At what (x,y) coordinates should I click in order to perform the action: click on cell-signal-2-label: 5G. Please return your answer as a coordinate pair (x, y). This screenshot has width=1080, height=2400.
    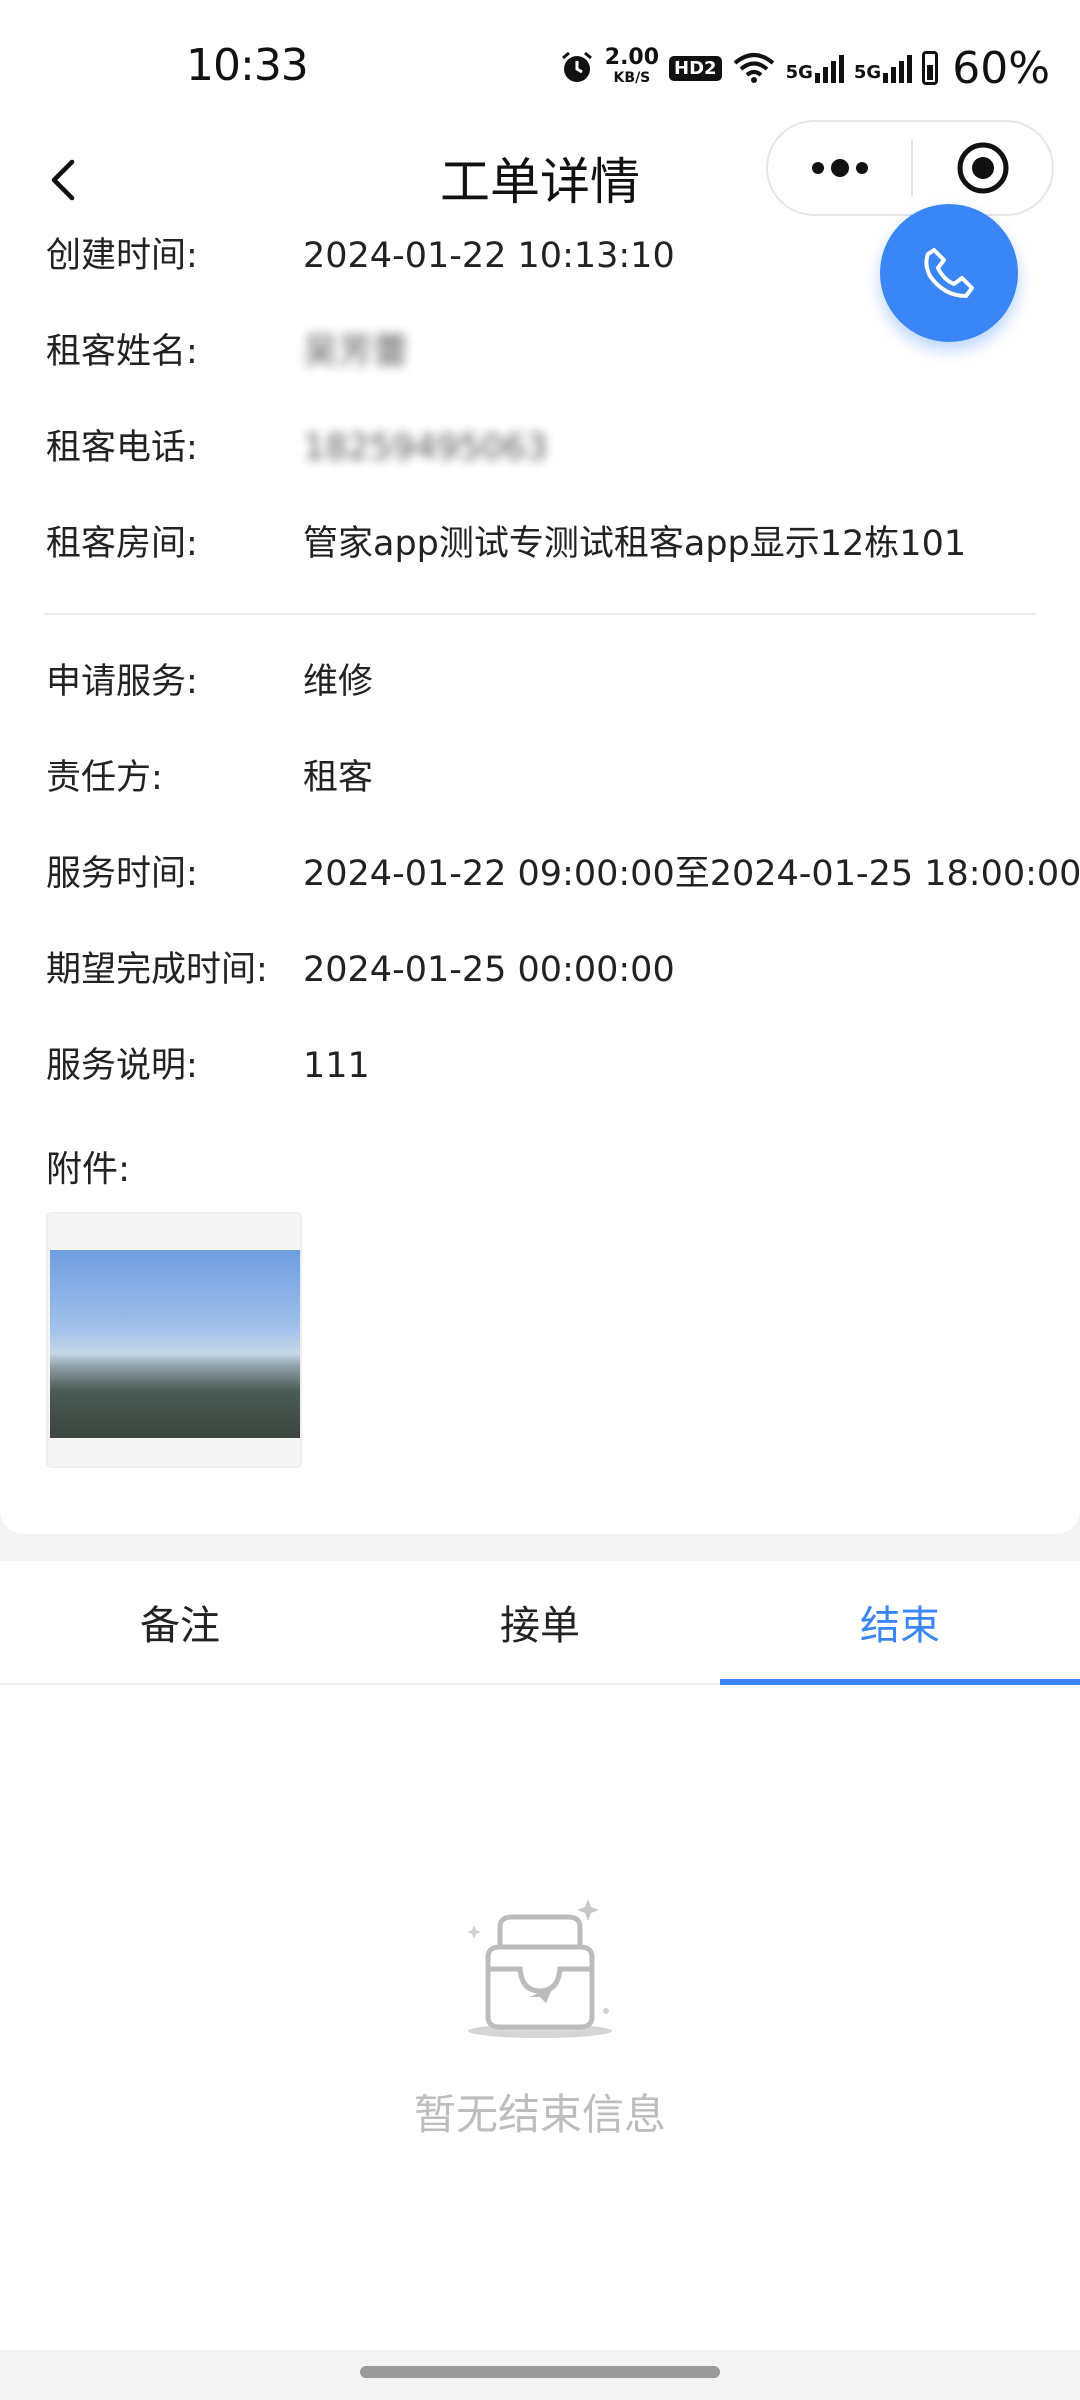
    Looking at the image, I should click on (867, 72).